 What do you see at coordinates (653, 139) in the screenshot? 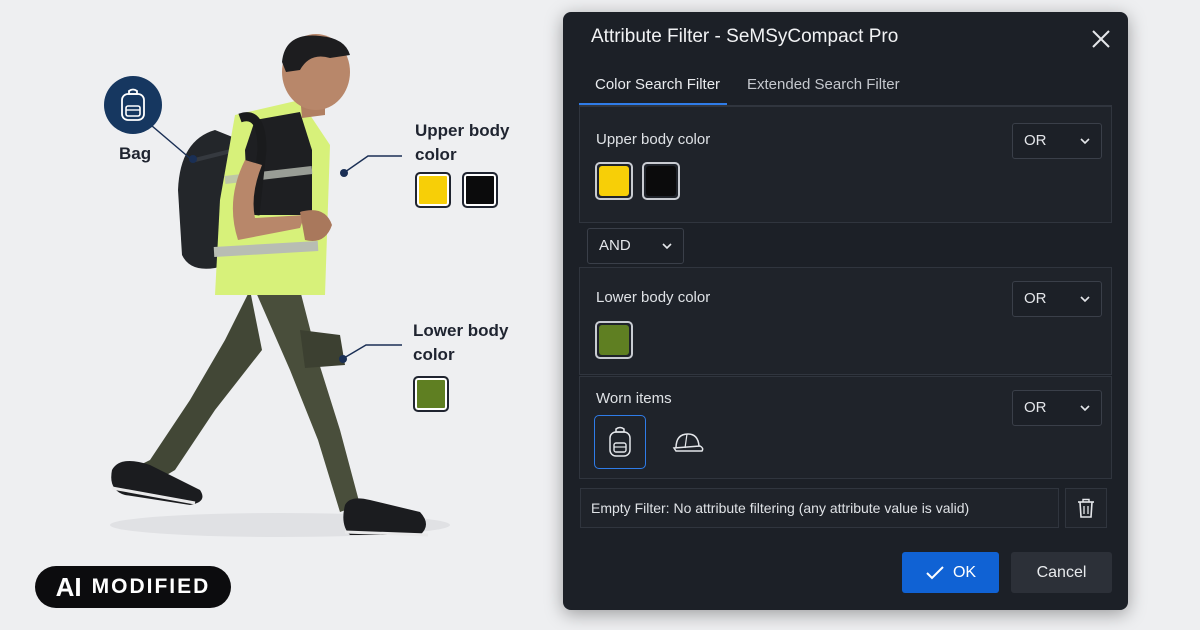
I see `upper-body-label: Upper body color` at bounding box center [653, 139].